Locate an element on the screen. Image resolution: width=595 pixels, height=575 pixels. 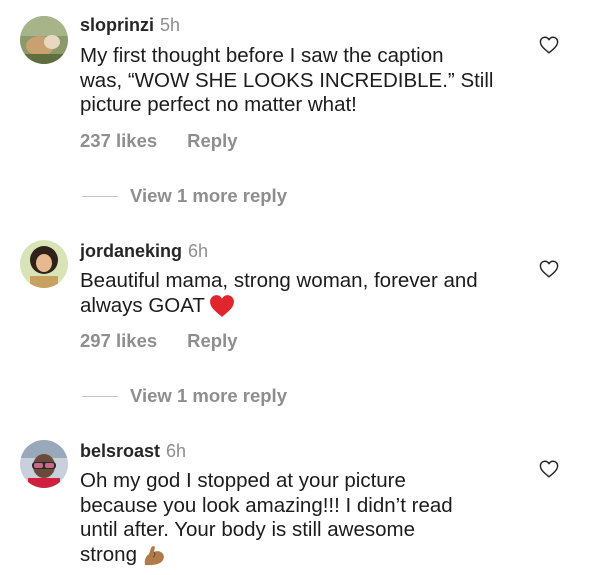
comment-meta: 237 likes Reply is located at coordinates (159, 141).